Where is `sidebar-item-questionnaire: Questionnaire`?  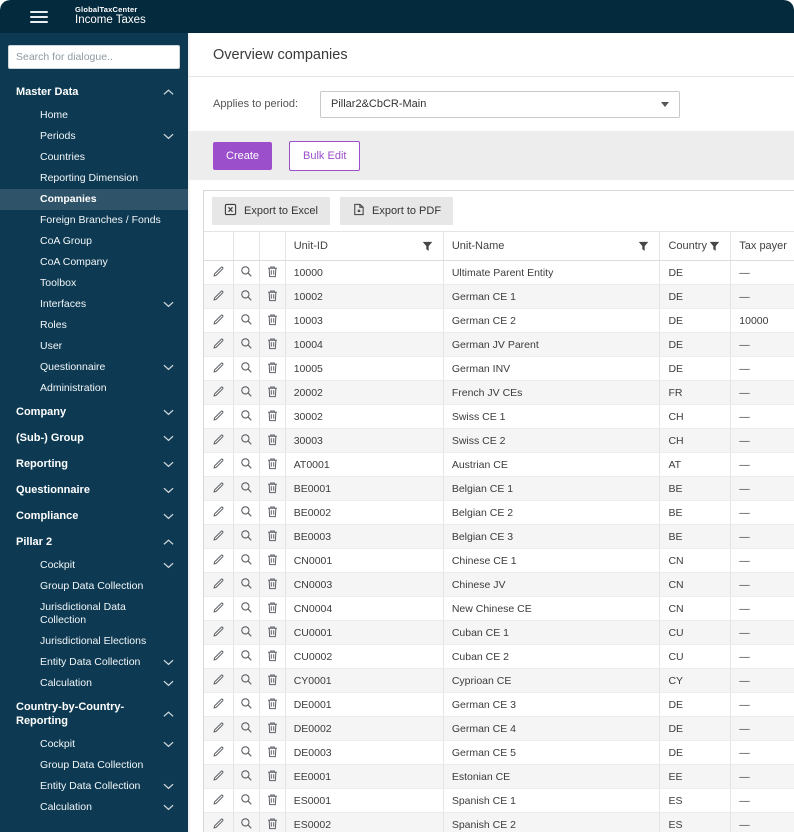 sidebar-item-questionnaire: Questionnaire is located at coordinates (94, 367).